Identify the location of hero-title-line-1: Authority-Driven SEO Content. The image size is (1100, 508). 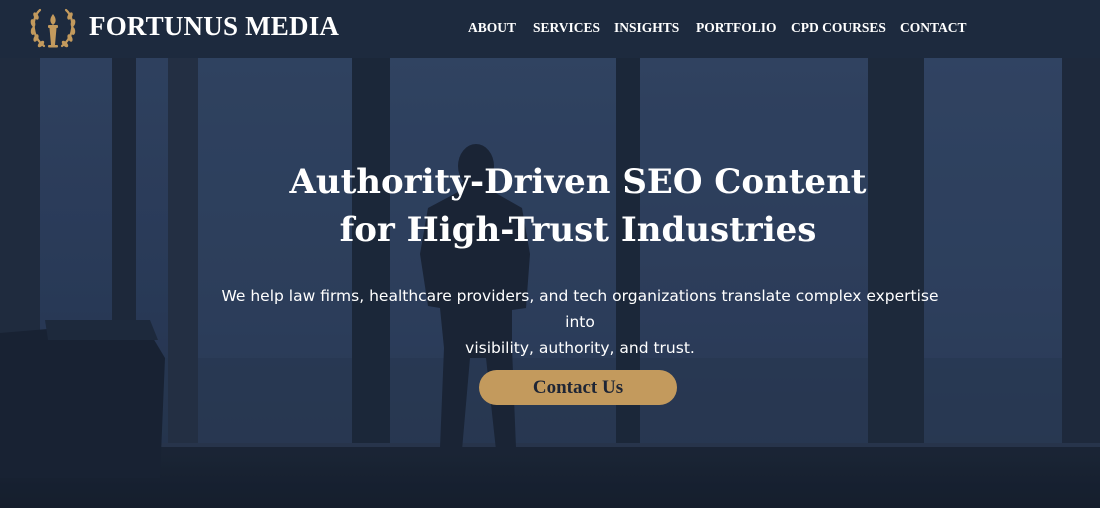
(578, 182).